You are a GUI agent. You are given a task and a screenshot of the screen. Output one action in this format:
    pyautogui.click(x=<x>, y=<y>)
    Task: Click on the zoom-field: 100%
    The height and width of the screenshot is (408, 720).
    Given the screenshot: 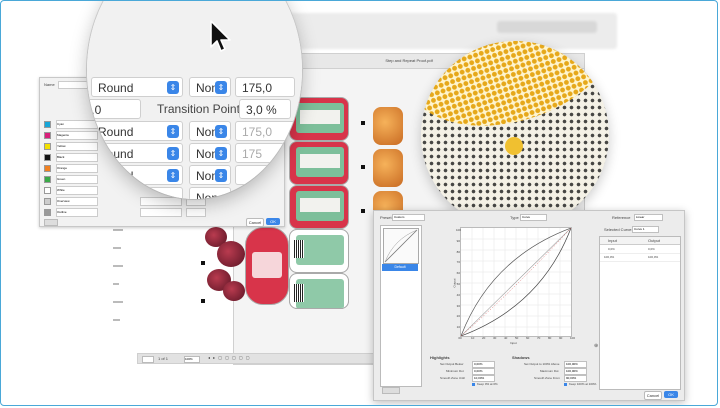 What is the action you would take?
    pyautogui.click(x=192, y=359)
    